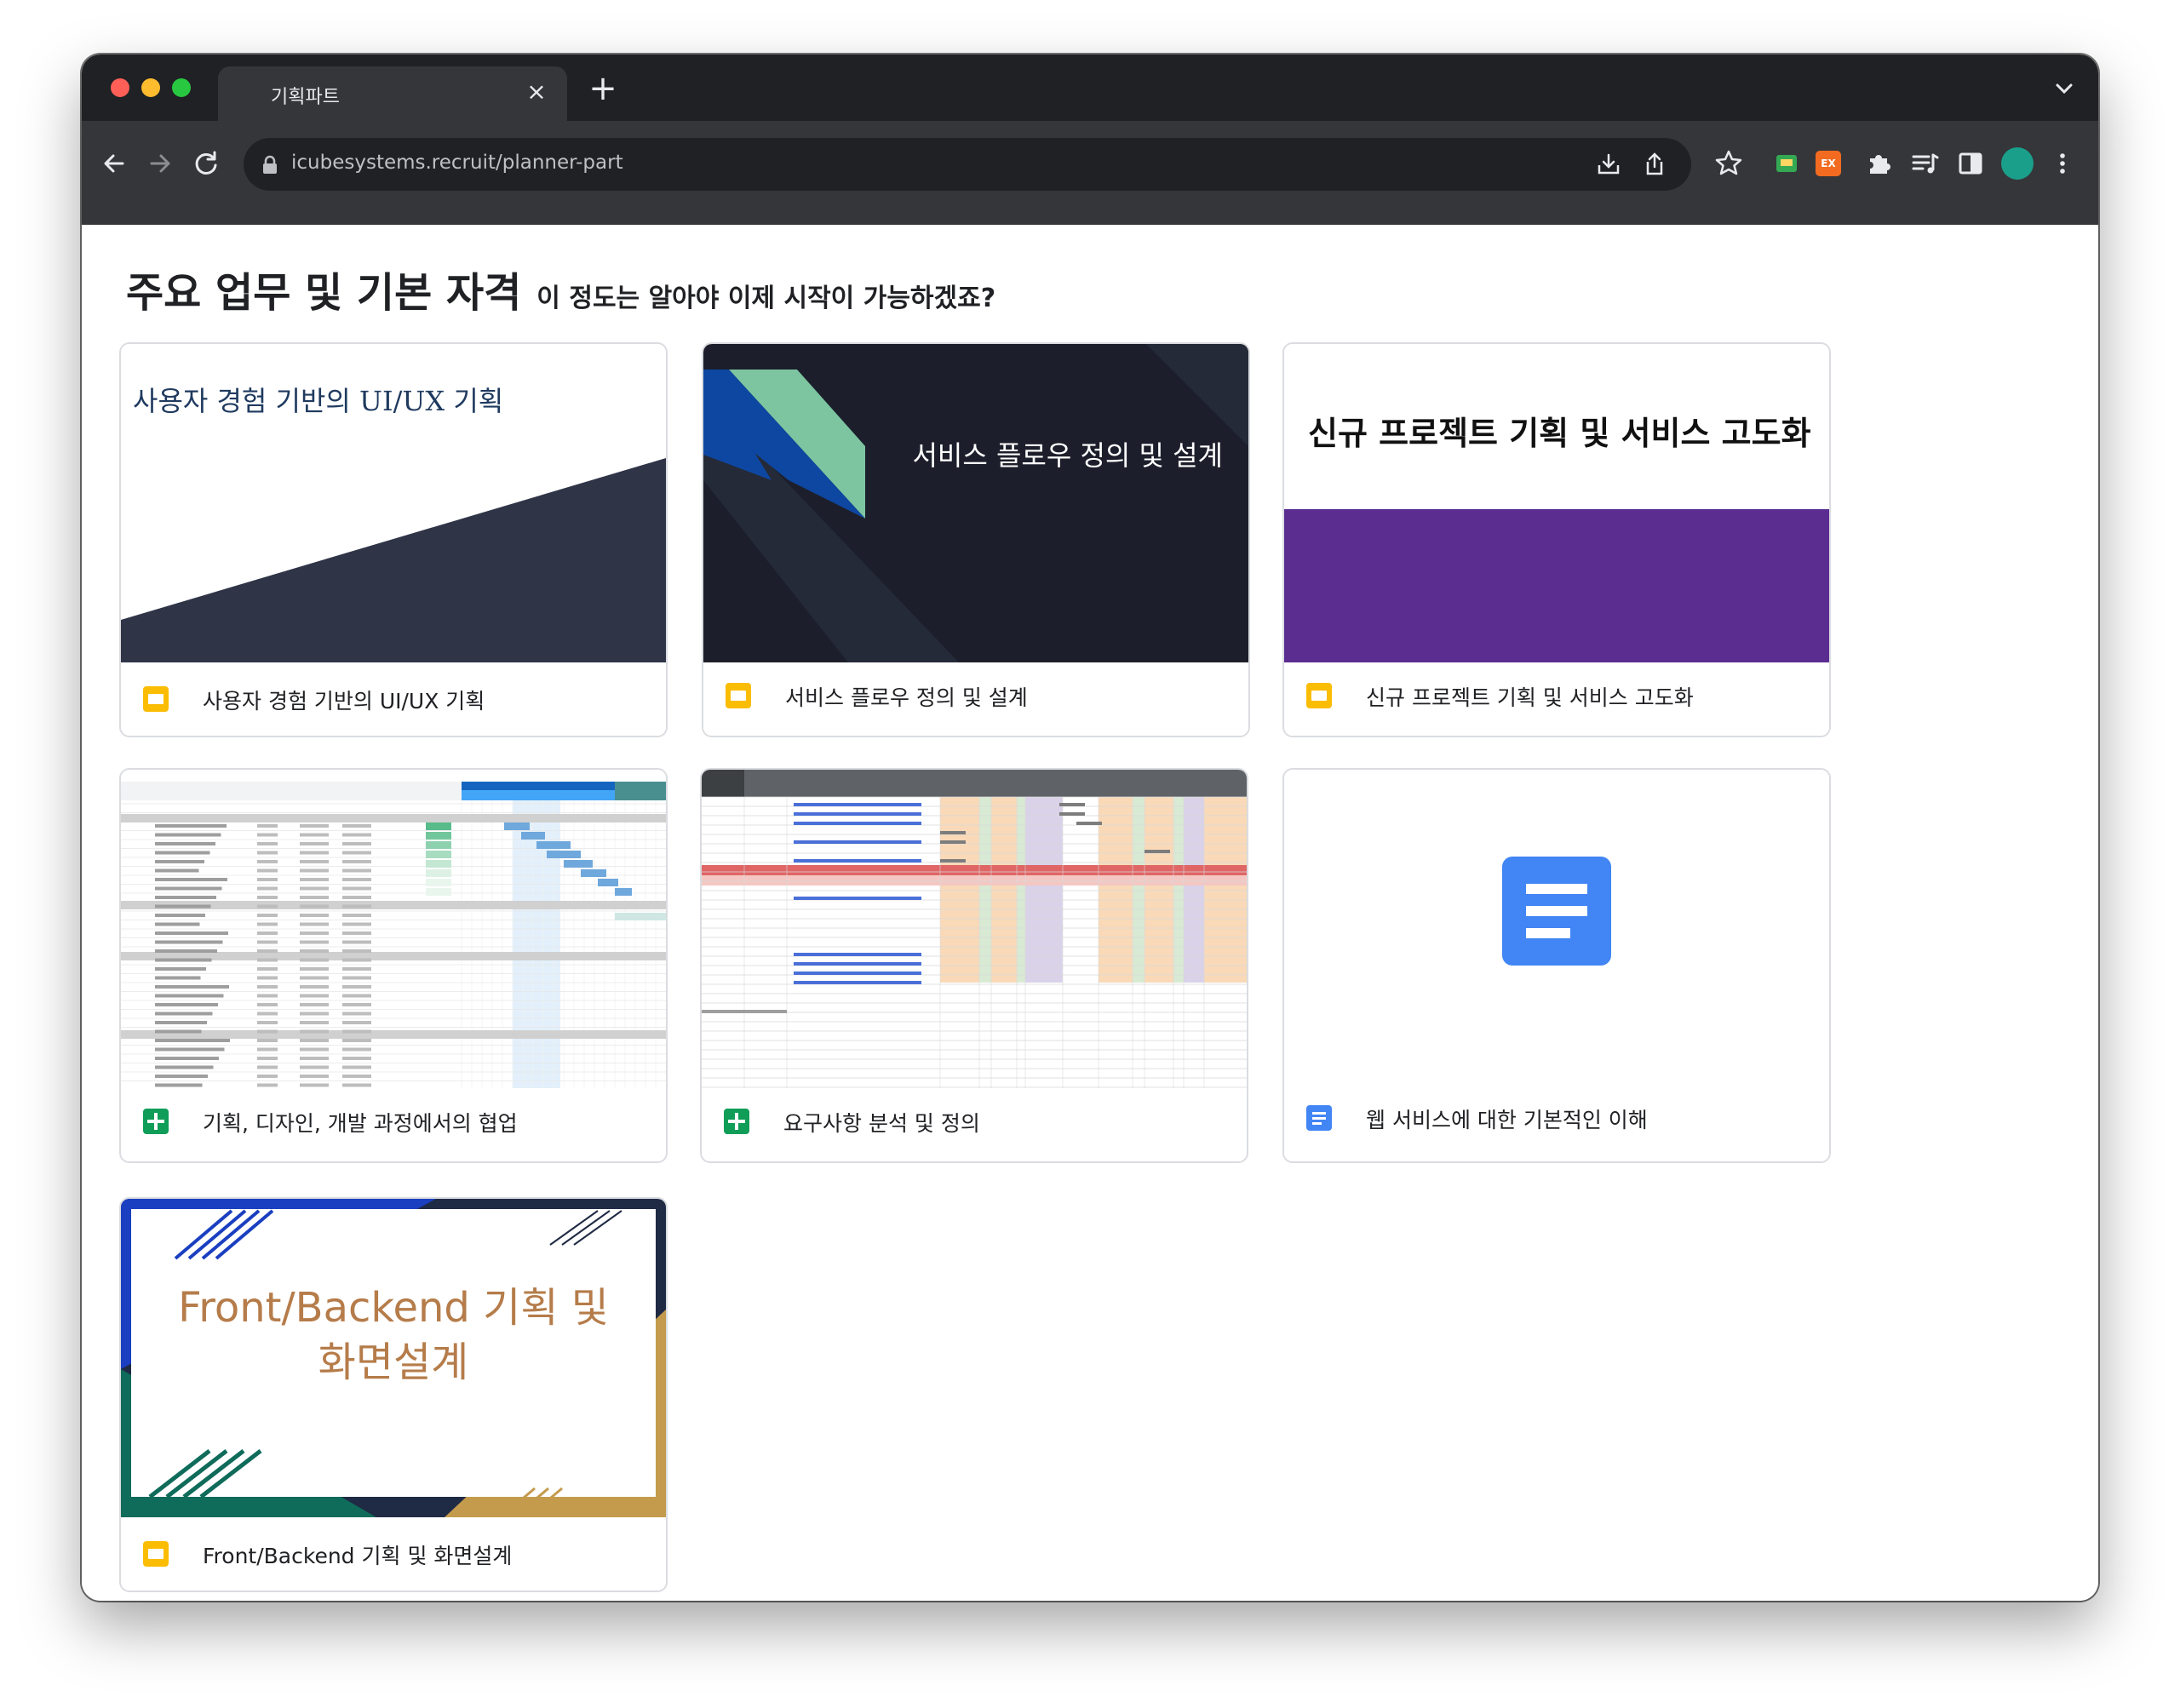 Image resolution: width=2180 pixels, height=1708 pixels. I want to click on profile-avatar, so click(2018, 163).